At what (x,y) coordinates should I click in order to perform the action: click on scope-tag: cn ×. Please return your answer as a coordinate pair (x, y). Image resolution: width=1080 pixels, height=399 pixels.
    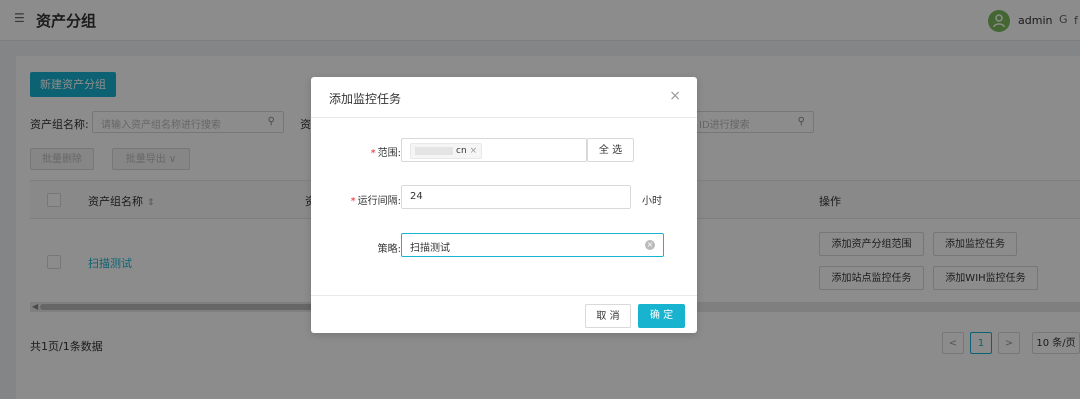
    Looking at the image, I should click on (446, 151).